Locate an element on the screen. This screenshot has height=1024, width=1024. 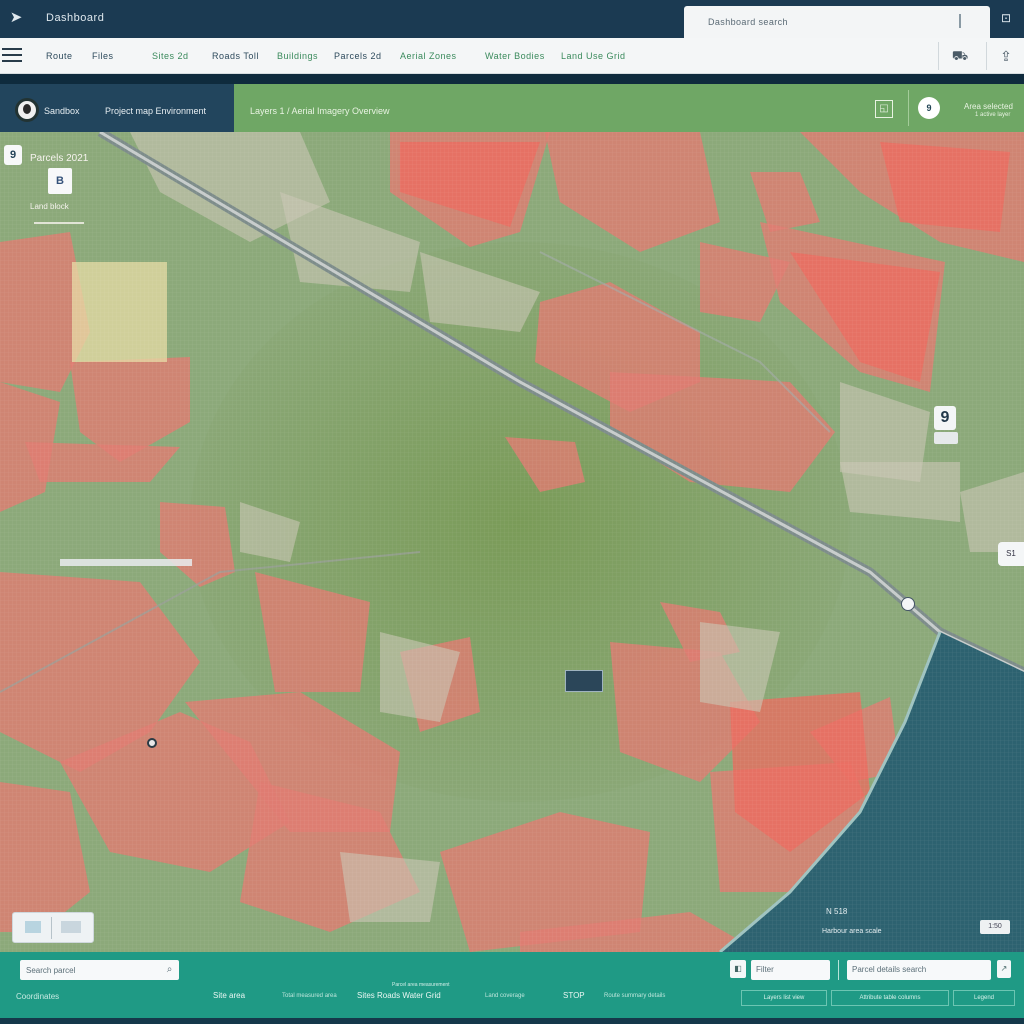
map-poi is located at coordinates (908, 604).